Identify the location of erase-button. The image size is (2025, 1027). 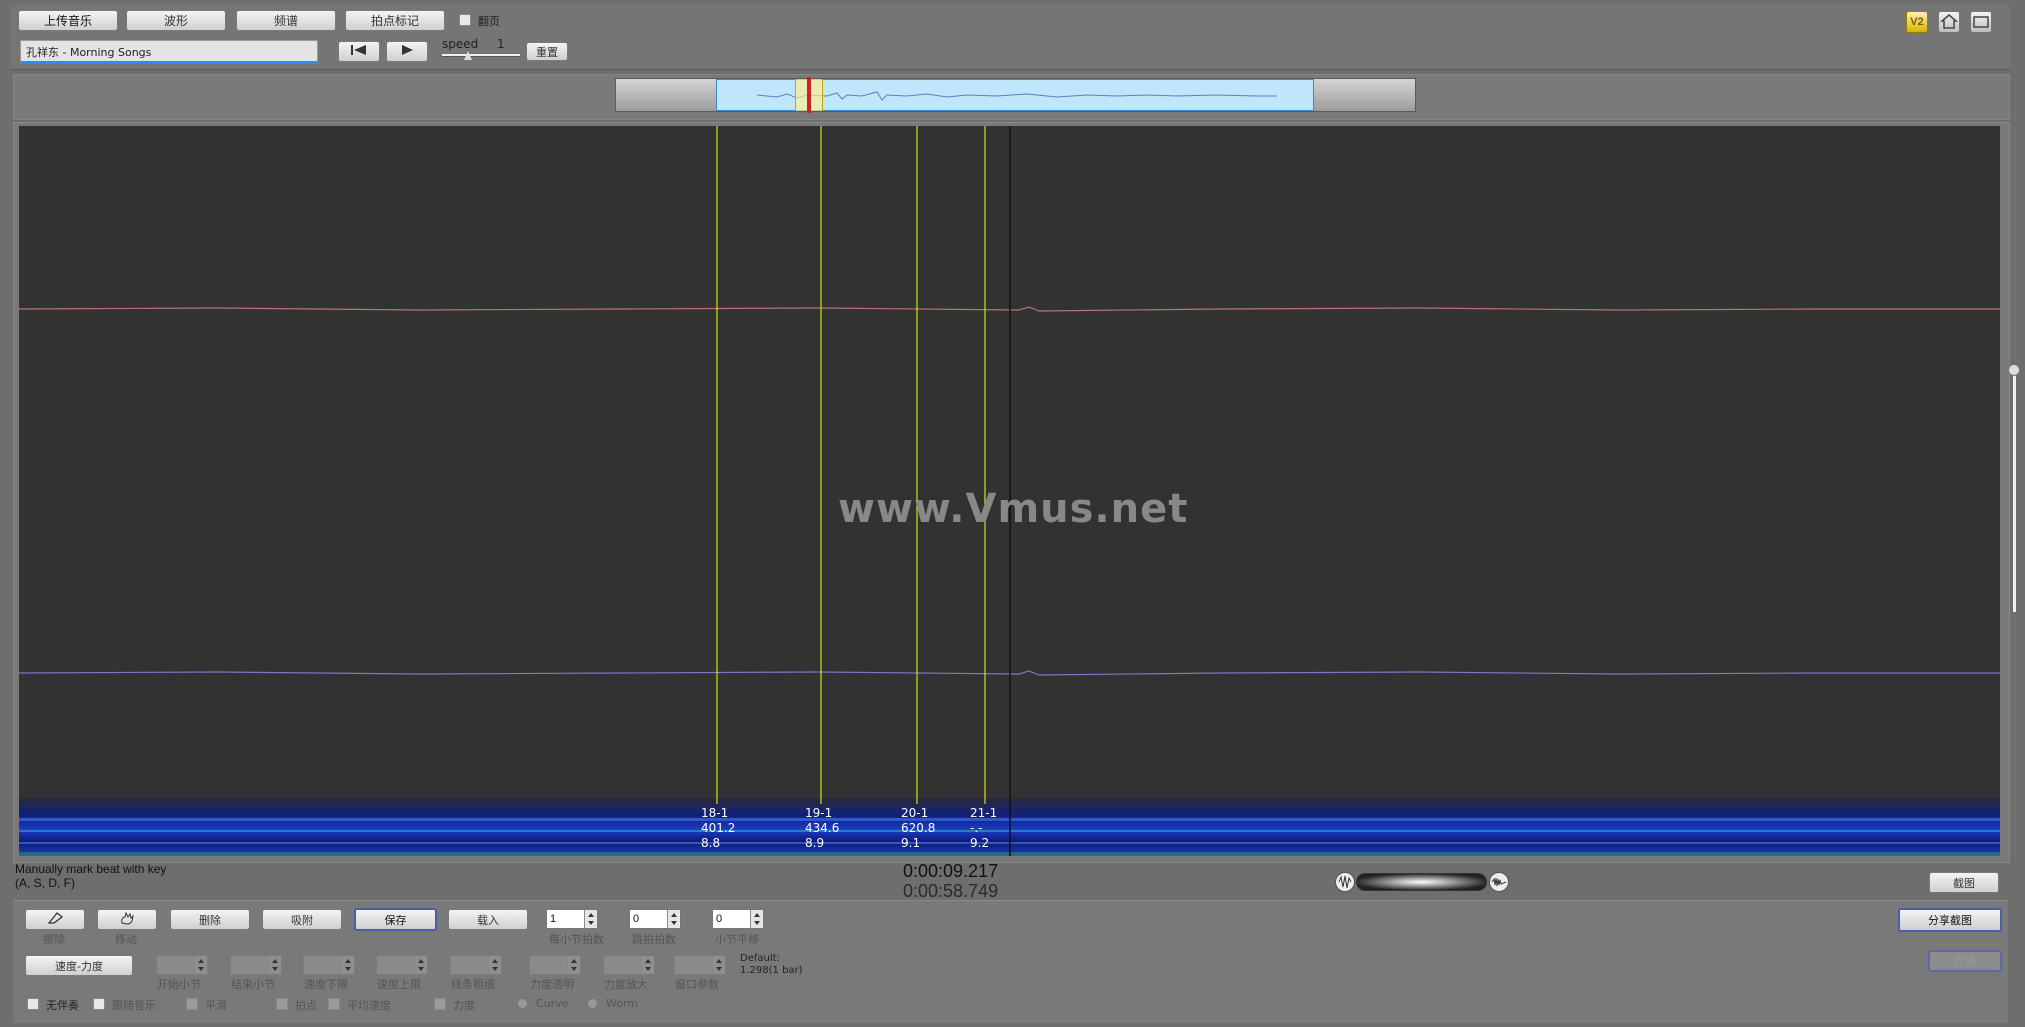
(55, 919).